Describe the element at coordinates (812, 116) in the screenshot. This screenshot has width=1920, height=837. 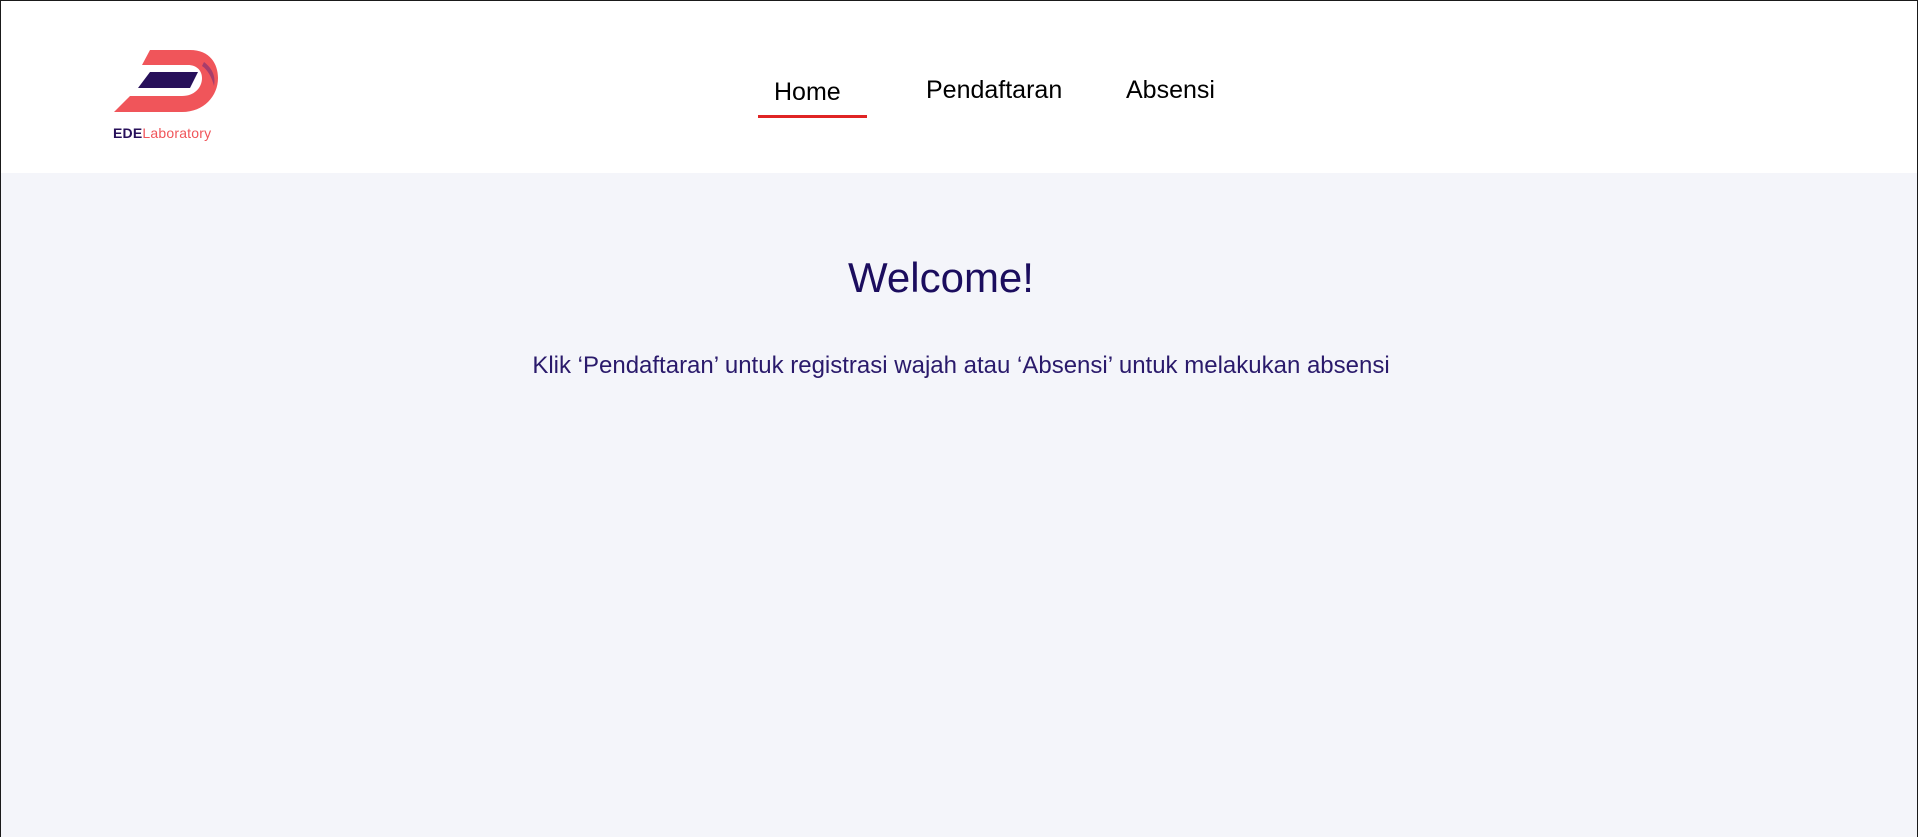
I see `nav-active-indicator` at that location.